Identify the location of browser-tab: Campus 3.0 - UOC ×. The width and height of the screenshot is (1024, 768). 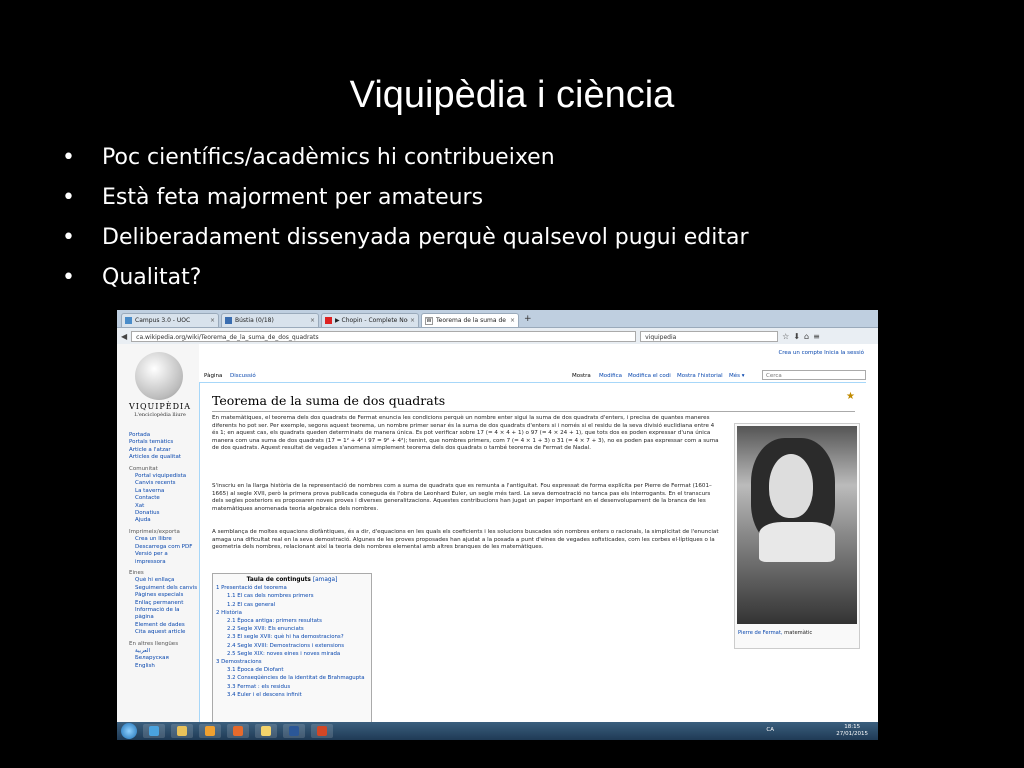
(170, 320).